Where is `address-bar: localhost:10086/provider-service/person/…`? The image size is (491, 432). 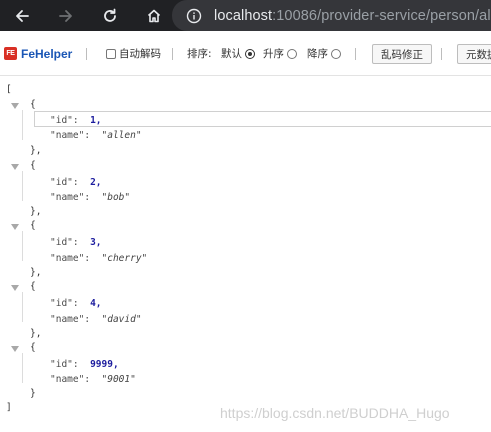 address-bar: localhost:10086/provider-service/person/… is located at coordinates (331, 15).